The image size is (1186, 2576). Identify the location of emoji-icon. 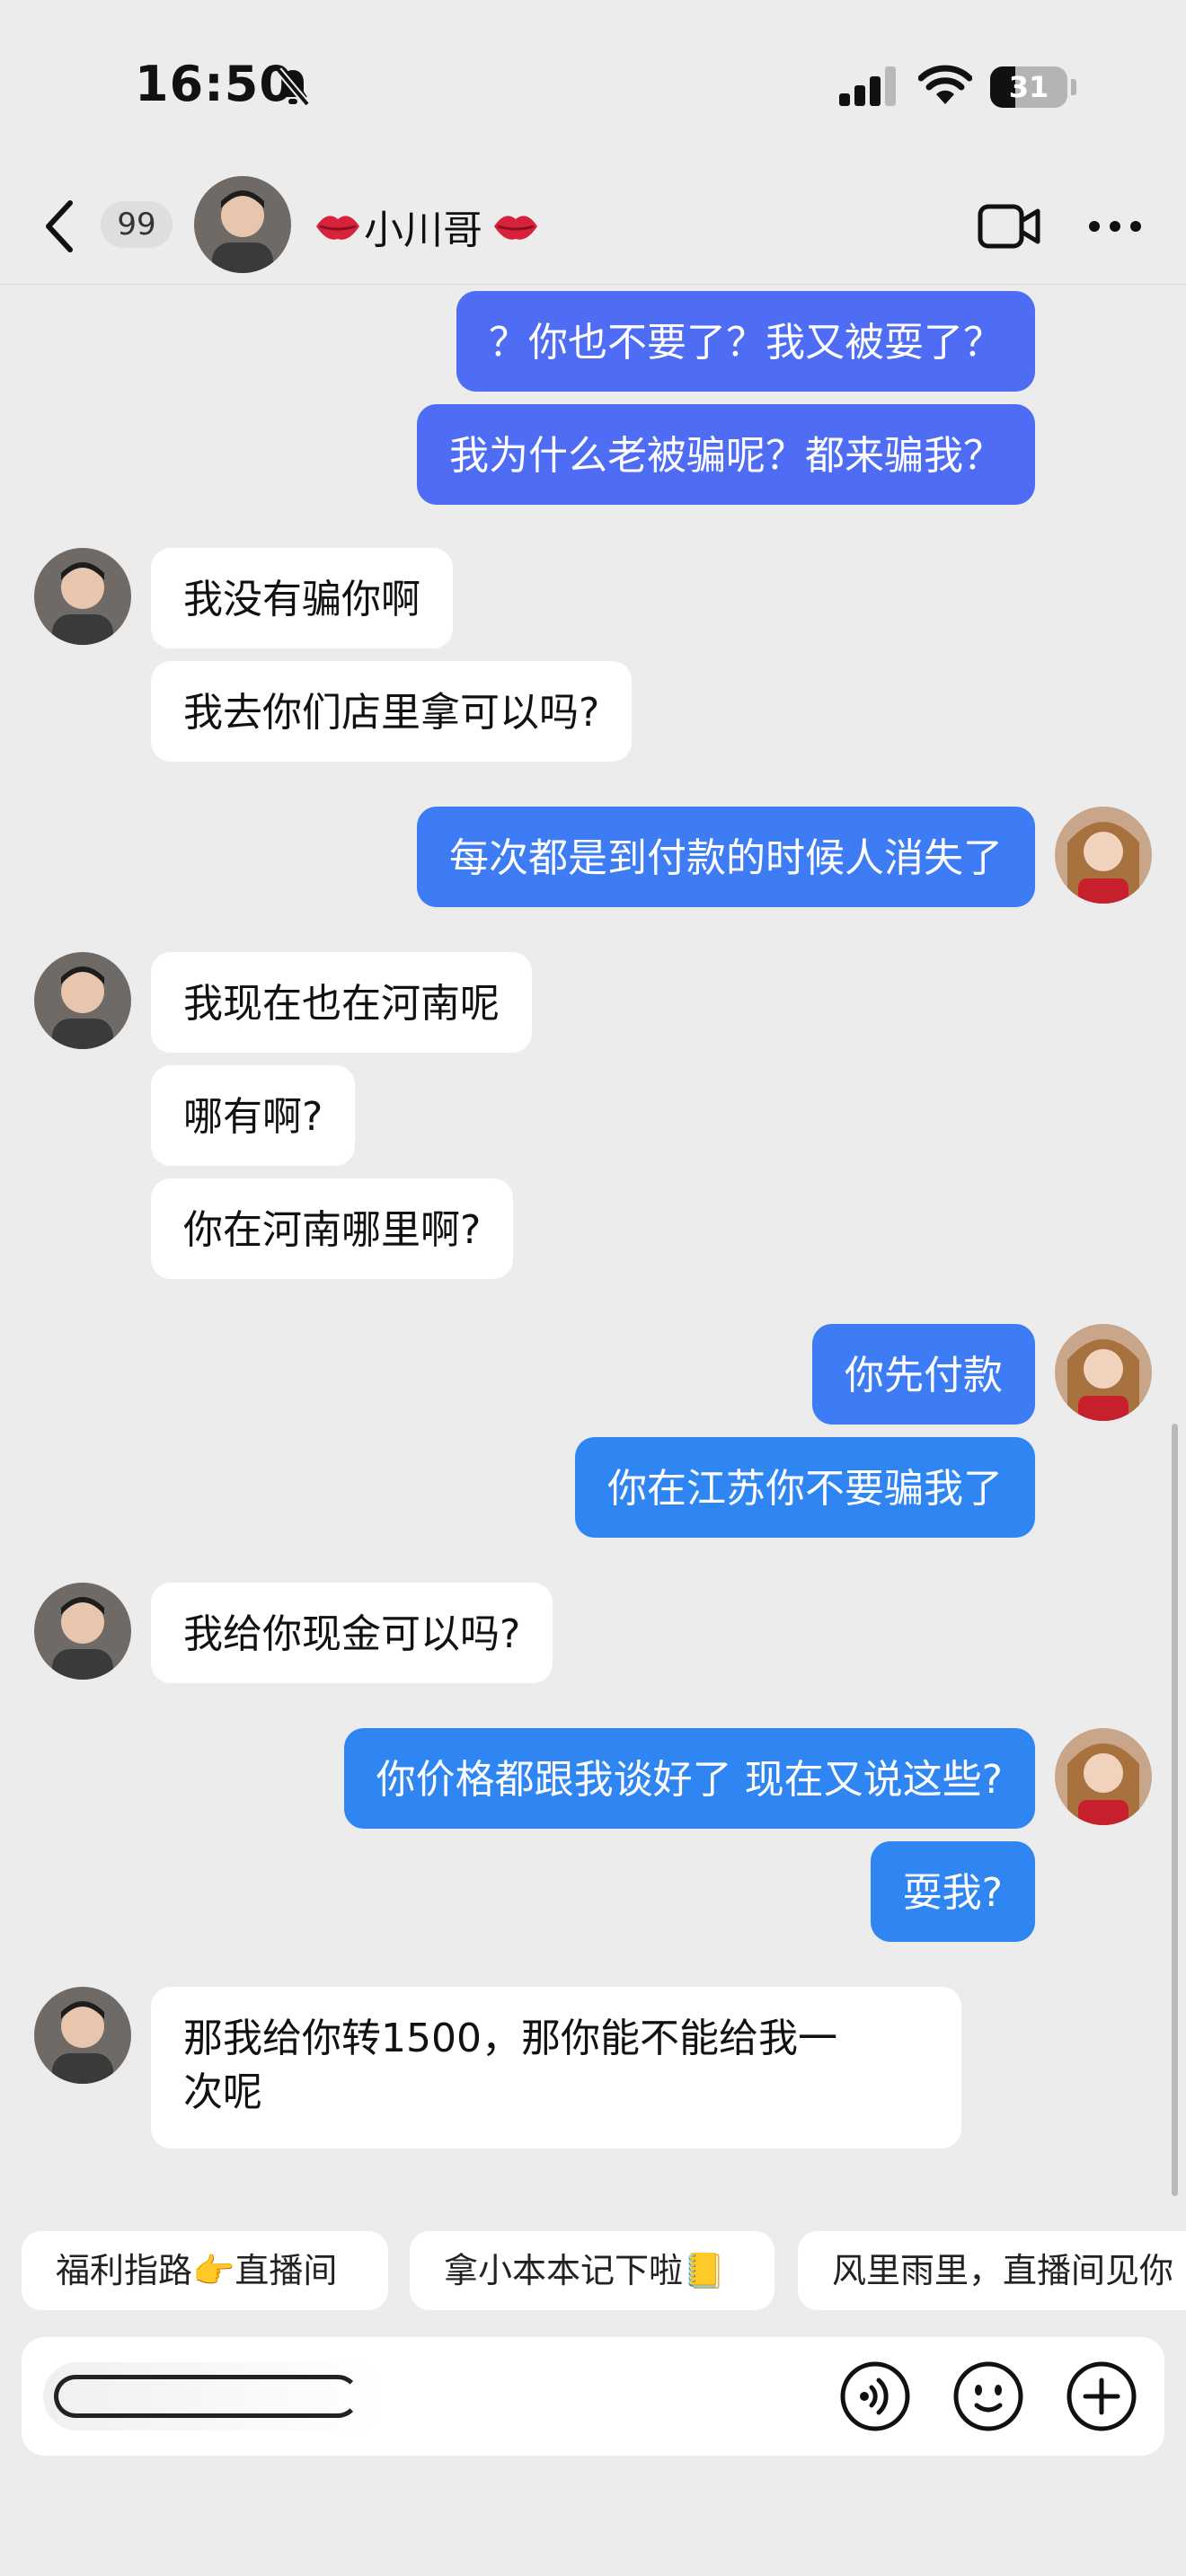
(988, 2396).